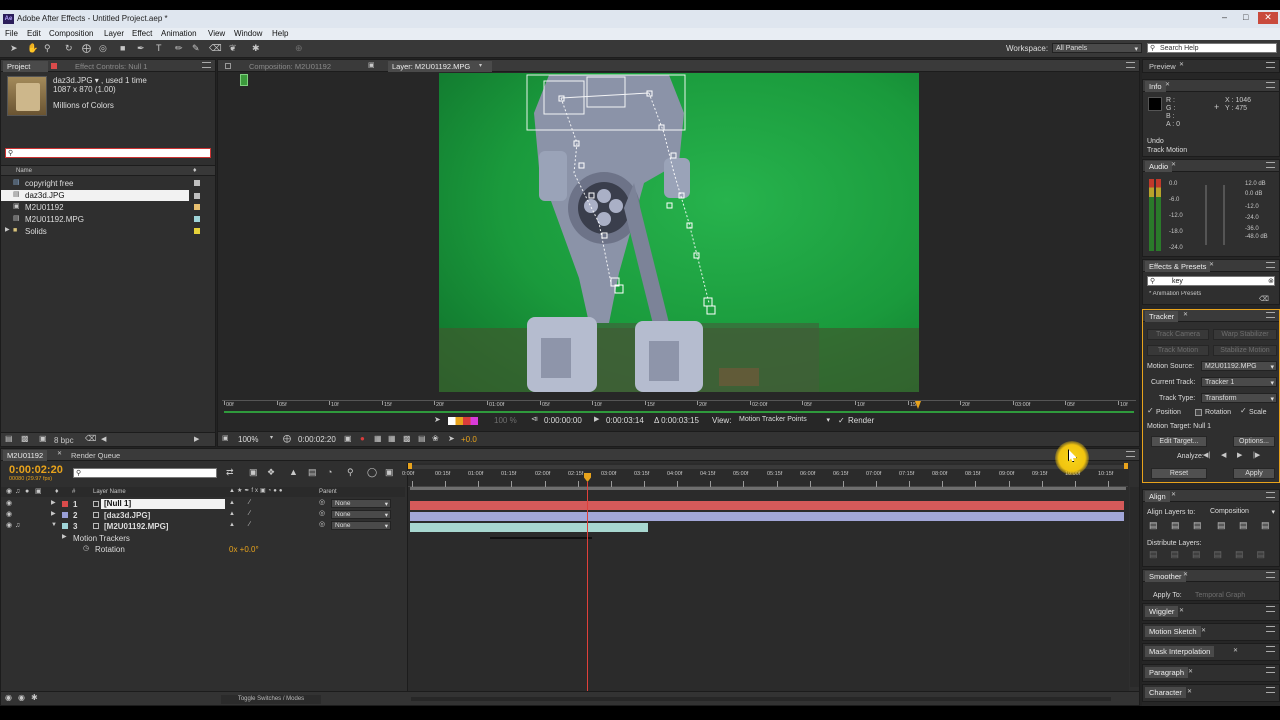 The height and width of the screenshot is (720, 1280). What do you see at coordinates (1197, 525) in the screenshot?
I see `align-right-icon: ▤` at bounding box center [1197, 525].